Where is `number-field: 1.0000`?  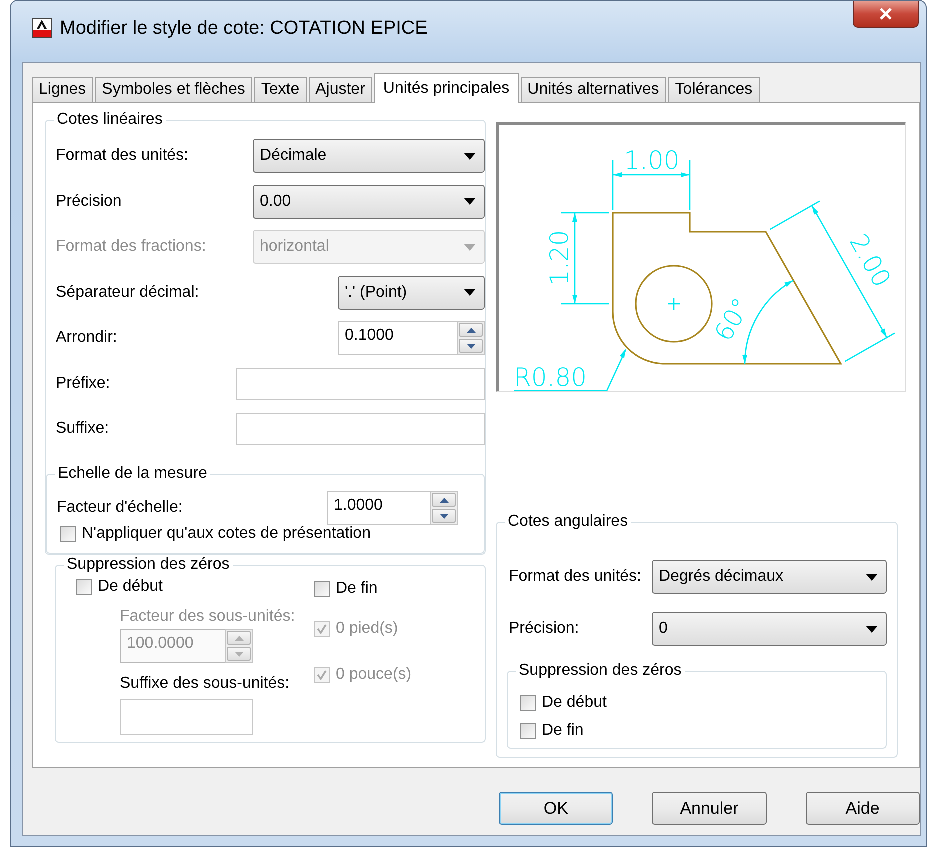 number-field: 1.0000 is located at coordinates (378, 508).